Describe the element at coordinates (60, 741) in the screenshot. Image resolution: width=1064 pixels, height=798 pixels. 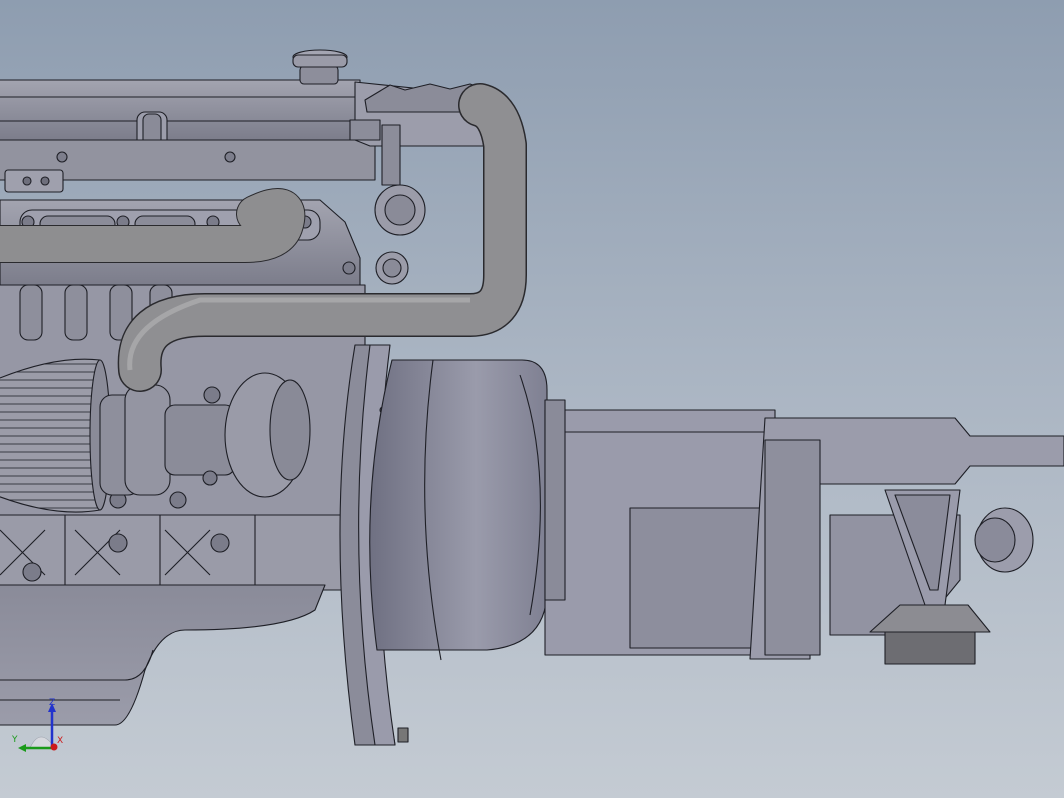
I see `x-axis-label: X` at that location.